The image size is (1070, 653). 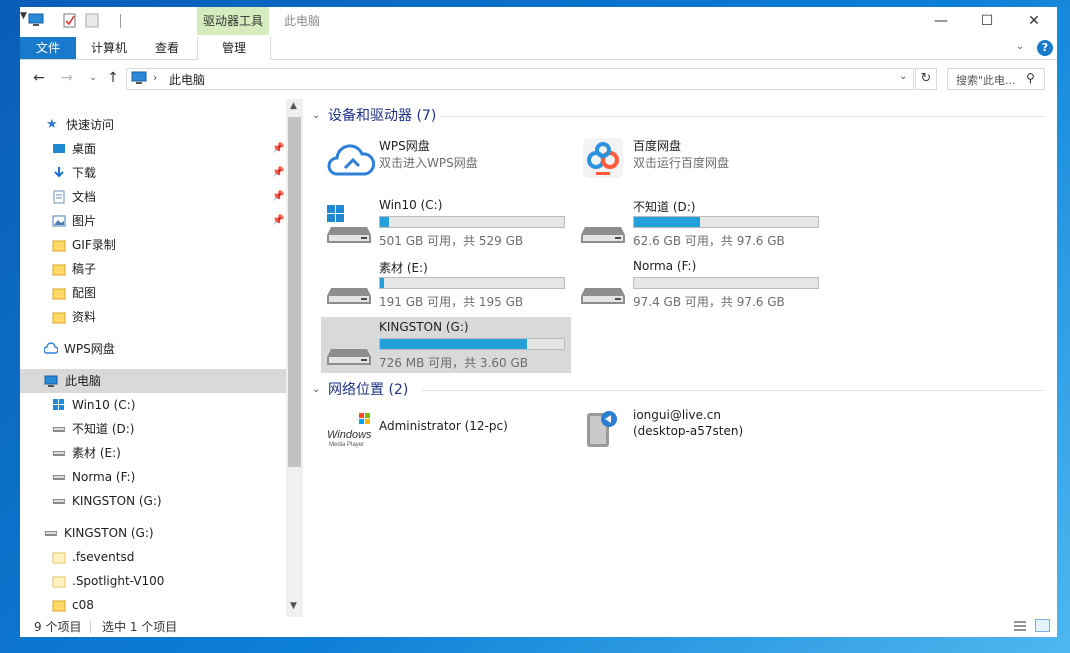 I want to click on free-space-text: 501 GB 可用，共 529 GB, so click(x=451, y=241).